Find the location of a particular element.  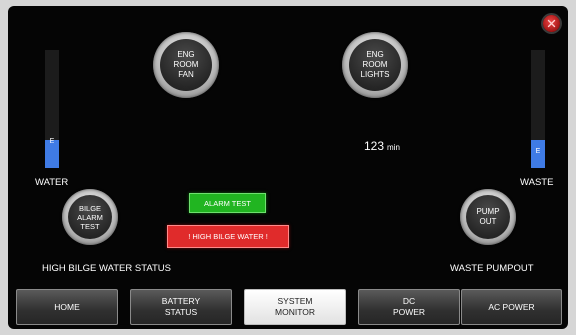

water-label: WATER is located at coordinates (52, 182).